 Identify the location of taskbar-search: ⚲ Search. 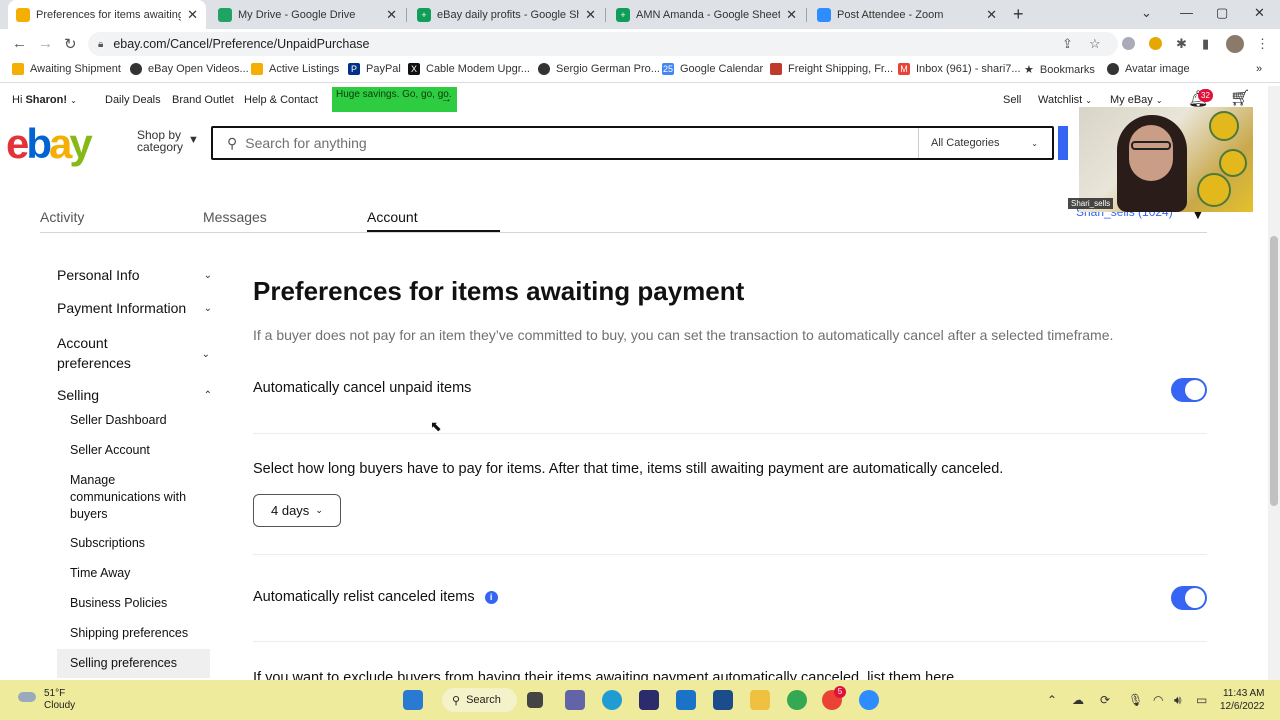
(479, 700).